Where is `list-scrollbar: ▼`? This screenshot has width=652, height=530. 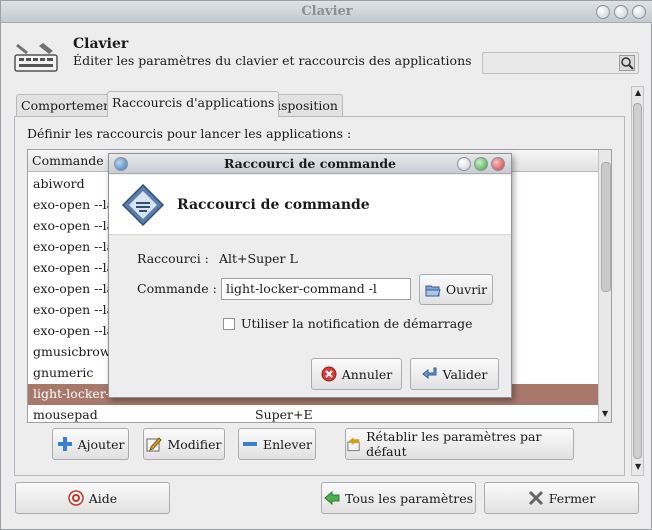 list-scrollbar: ▼ is located at coordinates (604, 286).